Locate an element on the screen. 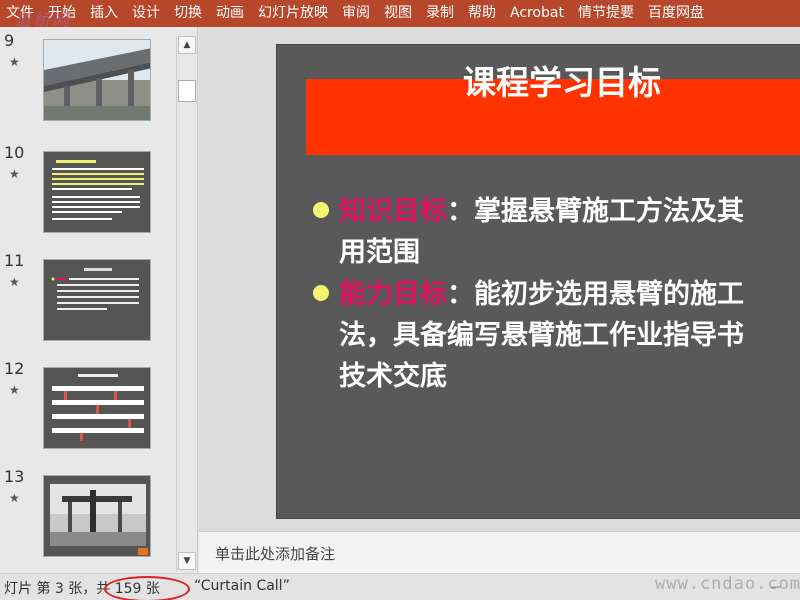  diagram-slide-preview is located at coordinates (97, 408).